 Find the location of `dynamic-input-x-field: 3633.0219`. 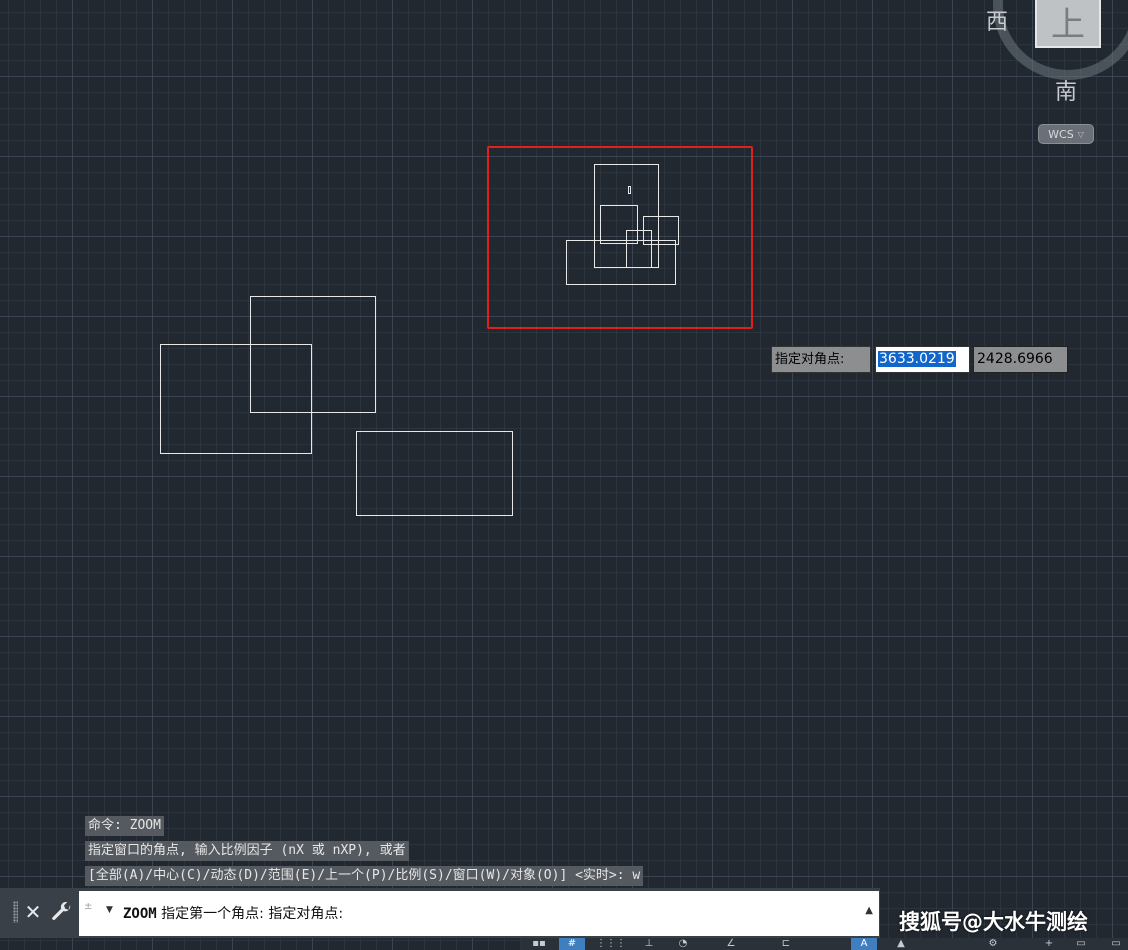

dynamic-input-x-field: 3633.0219 is located at coordinates (922, 359).